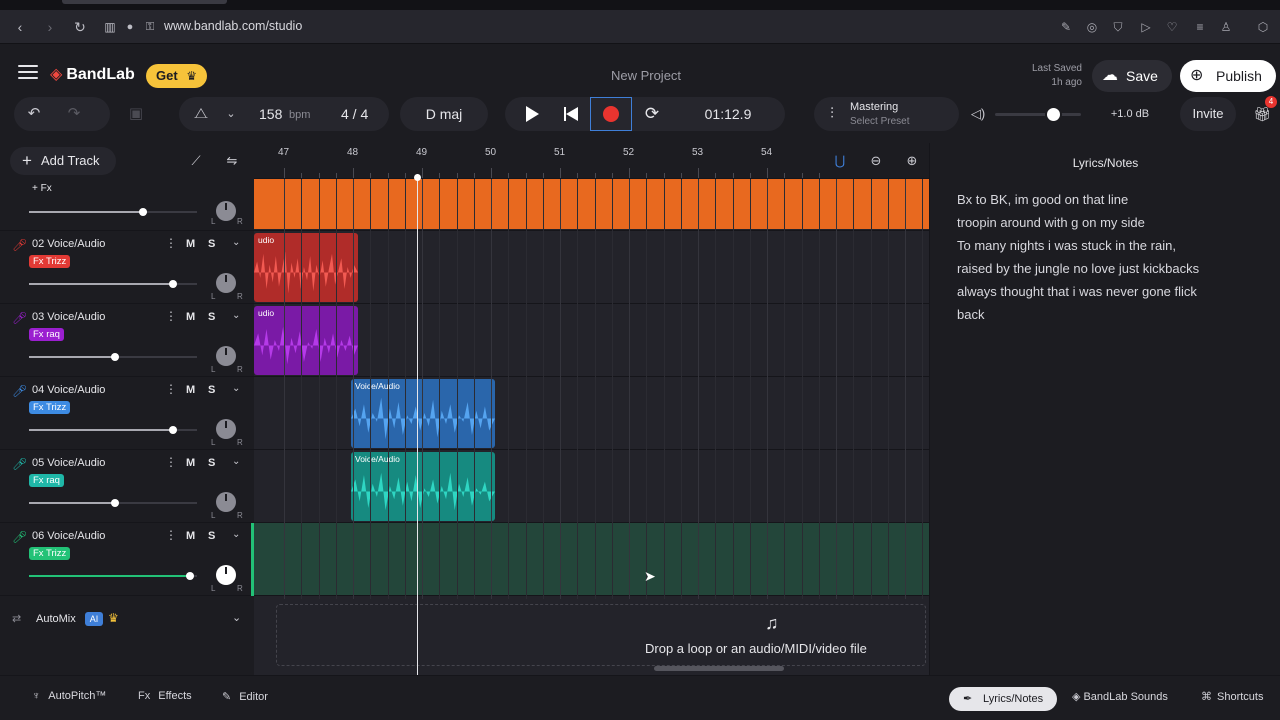  What do you see at coordinates (63, 161) in the screenshot?
I see `add-track-button: + Add Track` at bounding box center [63, 161].